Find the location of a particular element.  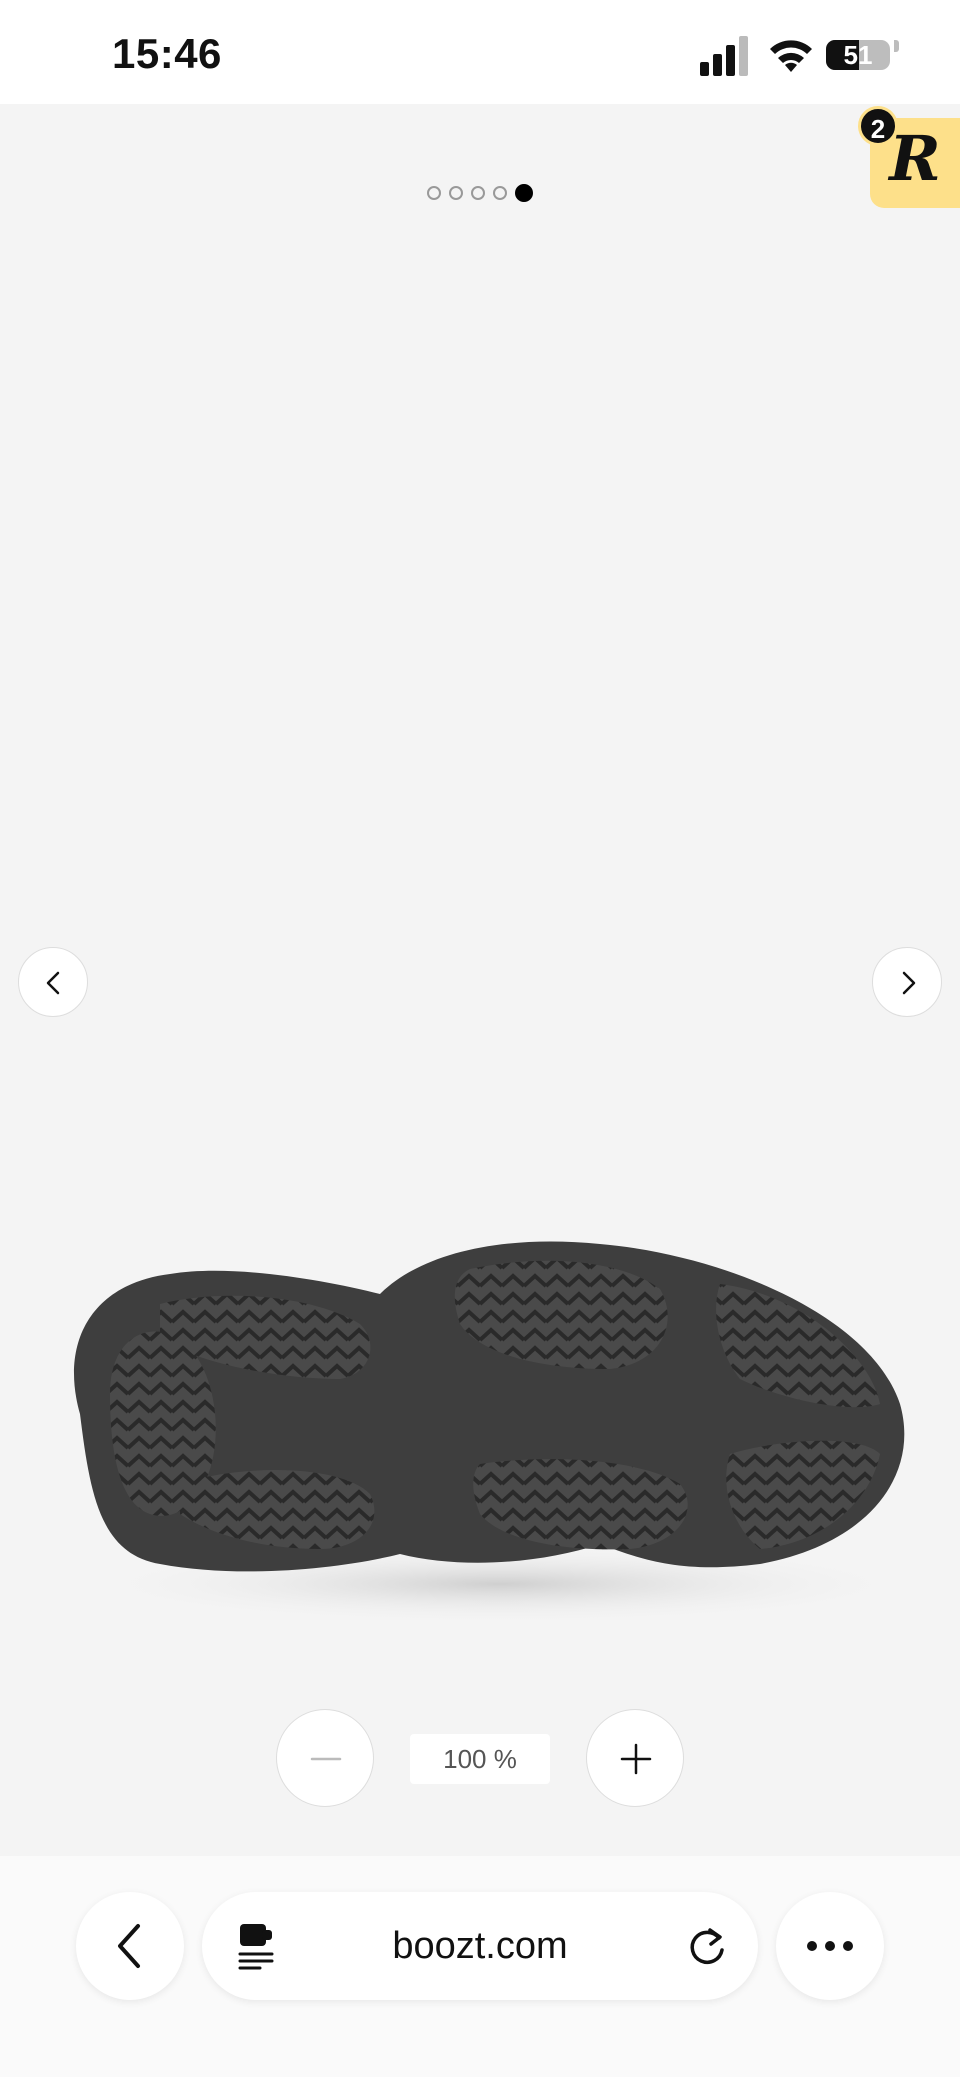

back-icon is located at coordinates (129, 1946).